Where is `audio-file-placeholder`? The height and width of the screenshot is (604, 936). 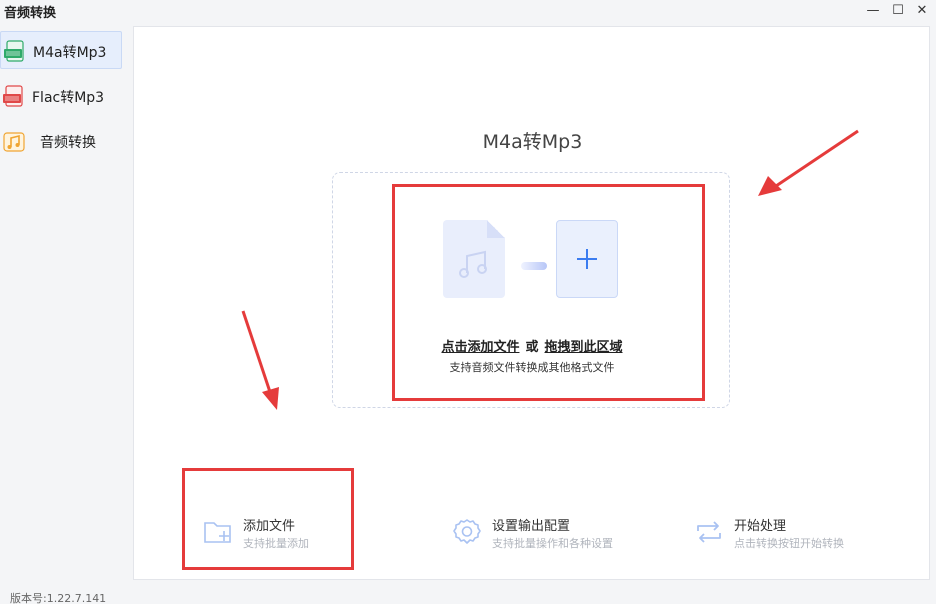
audio-file-placeholder is located at coordinates (474, 259).